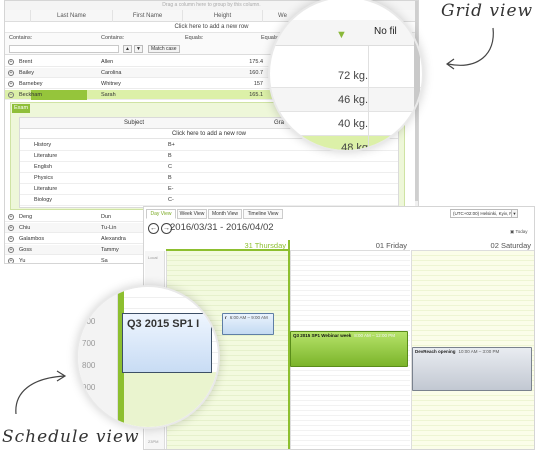 The height and width of the screenshot is (450, 535). Describe the element at coordinates (43, 145) in the screenshot. I see `cell-subject: History` at that location.